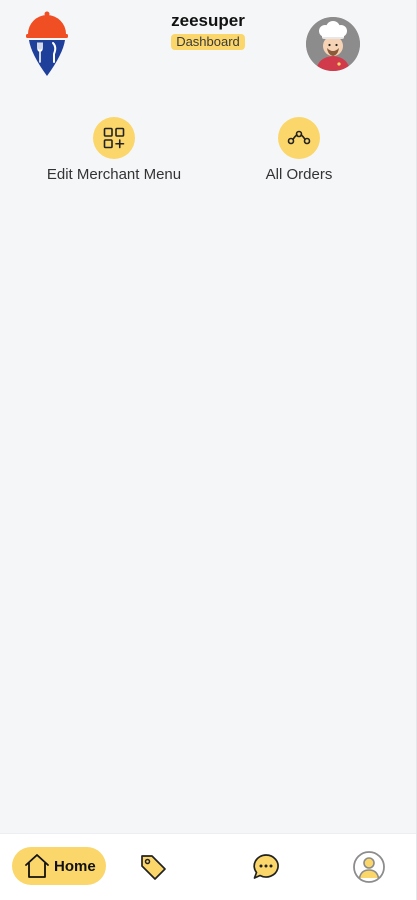 This screenshot has width=417, height=900. I want to click on qr-grid-icon, so click(114, 138).